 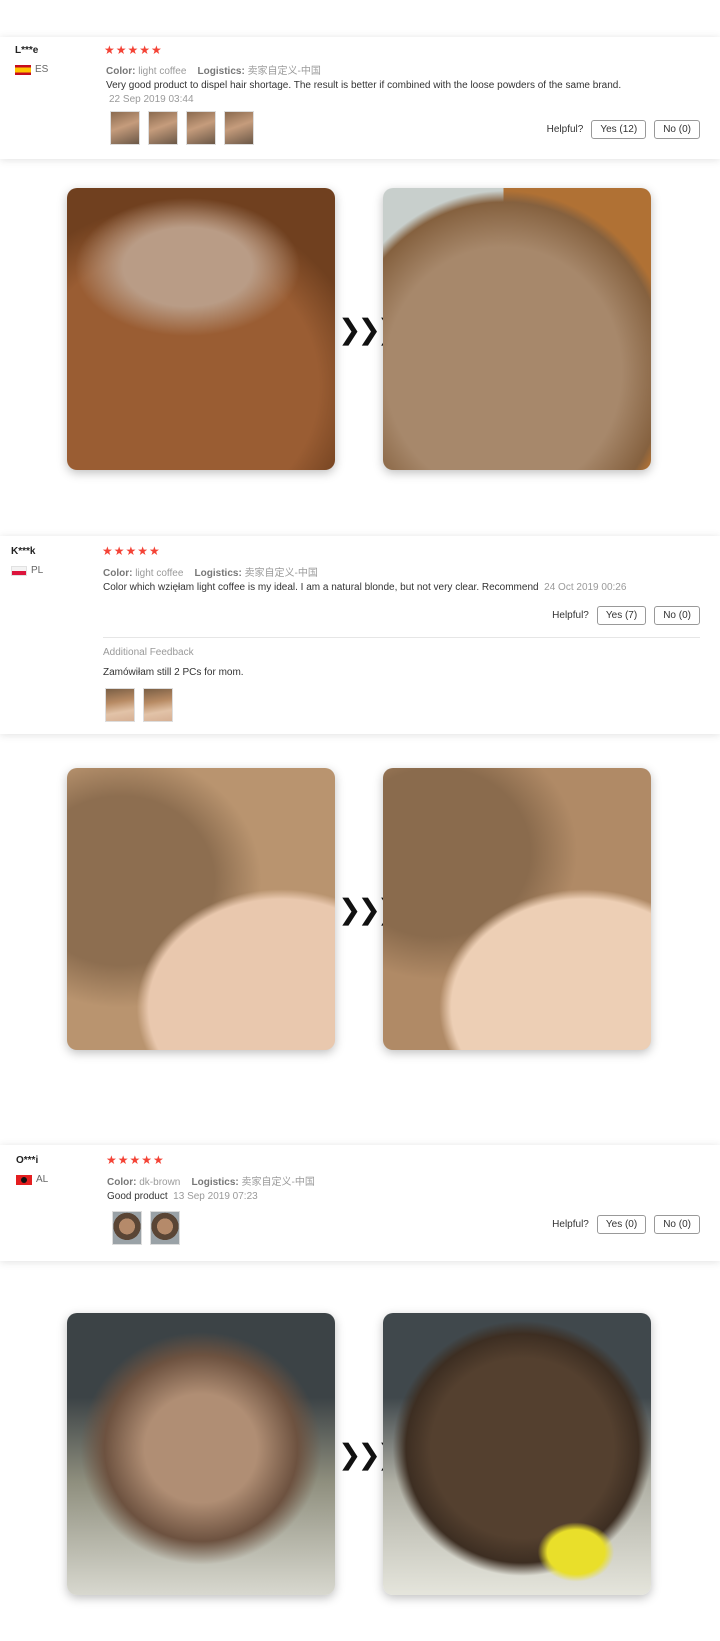 I want to click on review-date: 22 Sep 2019 03:44, so click(x=151, y=99).